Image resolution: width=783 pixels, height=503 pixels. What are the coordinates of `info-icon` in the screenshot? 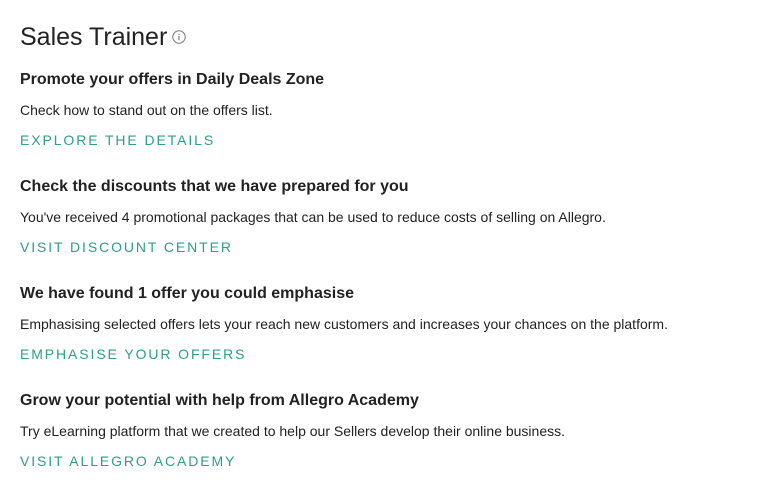 It's located at (179, 37).